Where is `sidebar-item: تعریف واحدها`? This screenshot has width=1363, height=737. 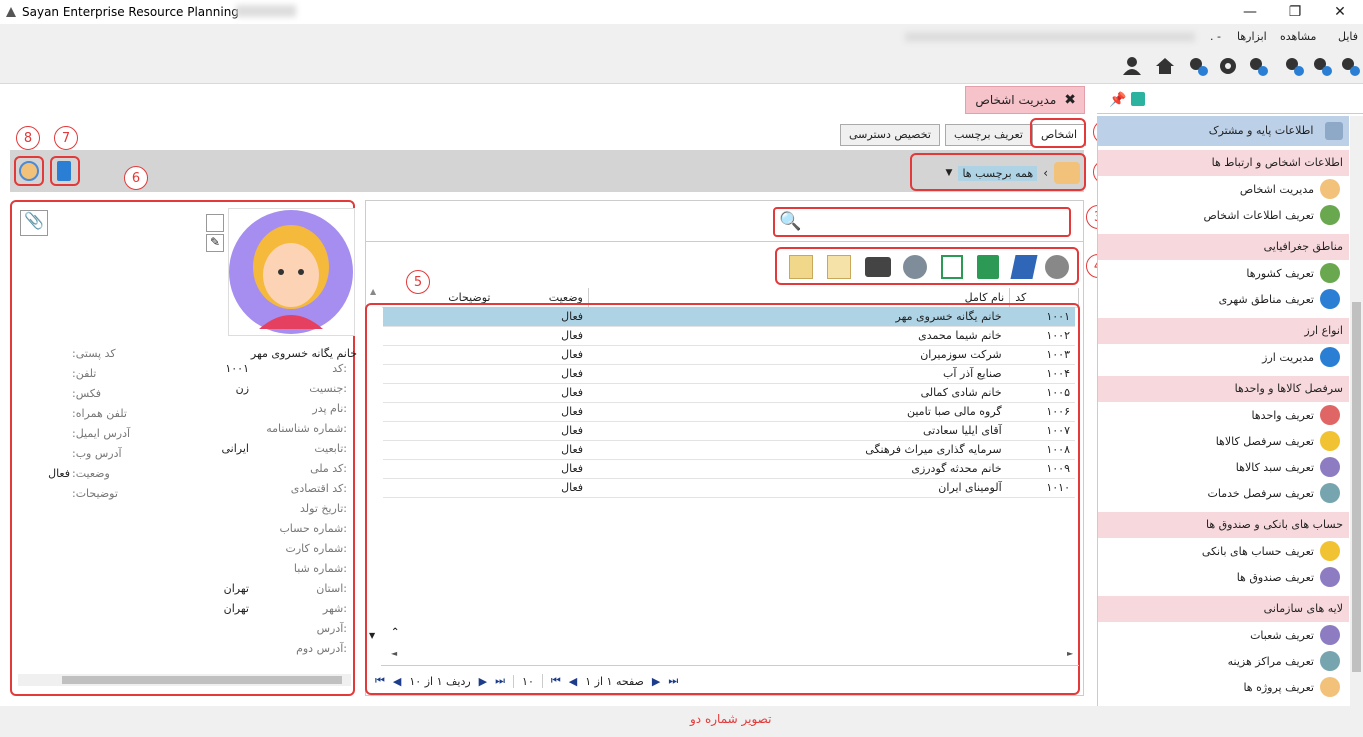 sidebar-item: تعریف واحدها is located at coordinates (1296, 415).